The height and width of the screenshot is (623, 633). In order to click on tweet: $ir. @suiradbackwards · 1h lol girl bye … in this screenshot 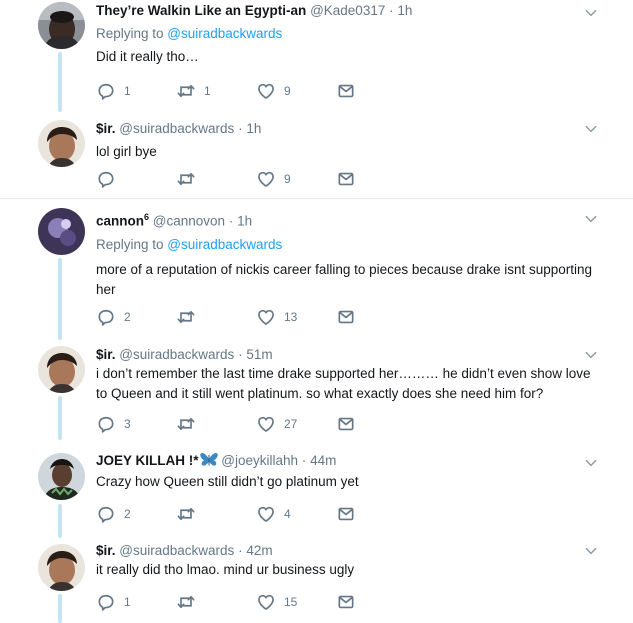, I will do `click(316, 155)`.